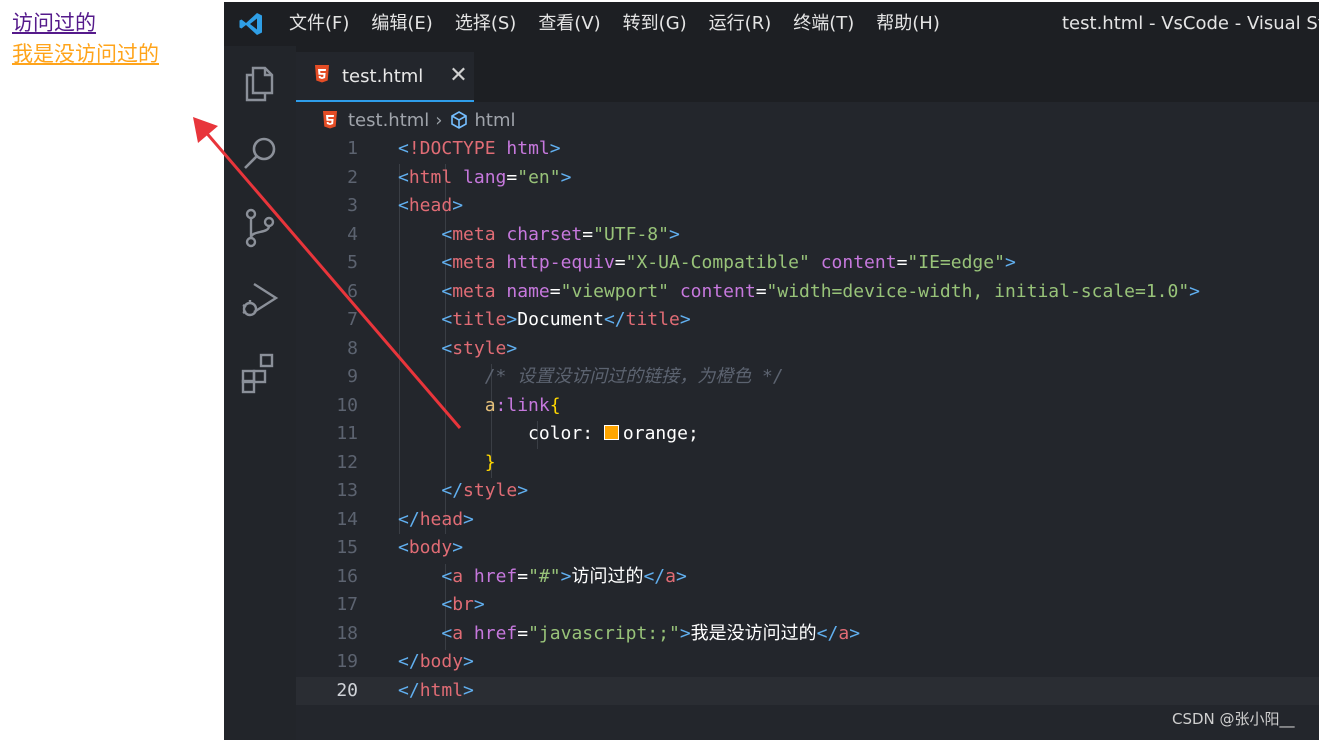 The image size is (1319, 740). I want to click on annotation-arrow-icon, so click(327, 273).